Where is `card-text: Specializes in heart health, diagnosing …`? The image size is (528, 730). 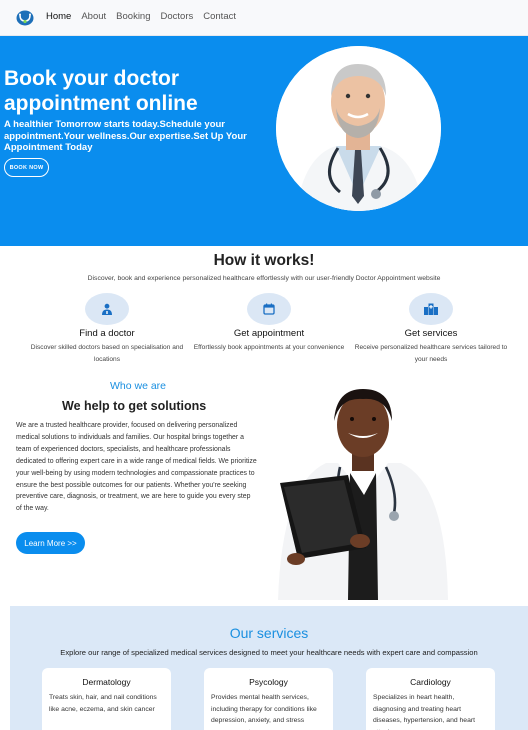 card-text: Specializes in heart health, diagnosing … is located at coordinates (424, 712).